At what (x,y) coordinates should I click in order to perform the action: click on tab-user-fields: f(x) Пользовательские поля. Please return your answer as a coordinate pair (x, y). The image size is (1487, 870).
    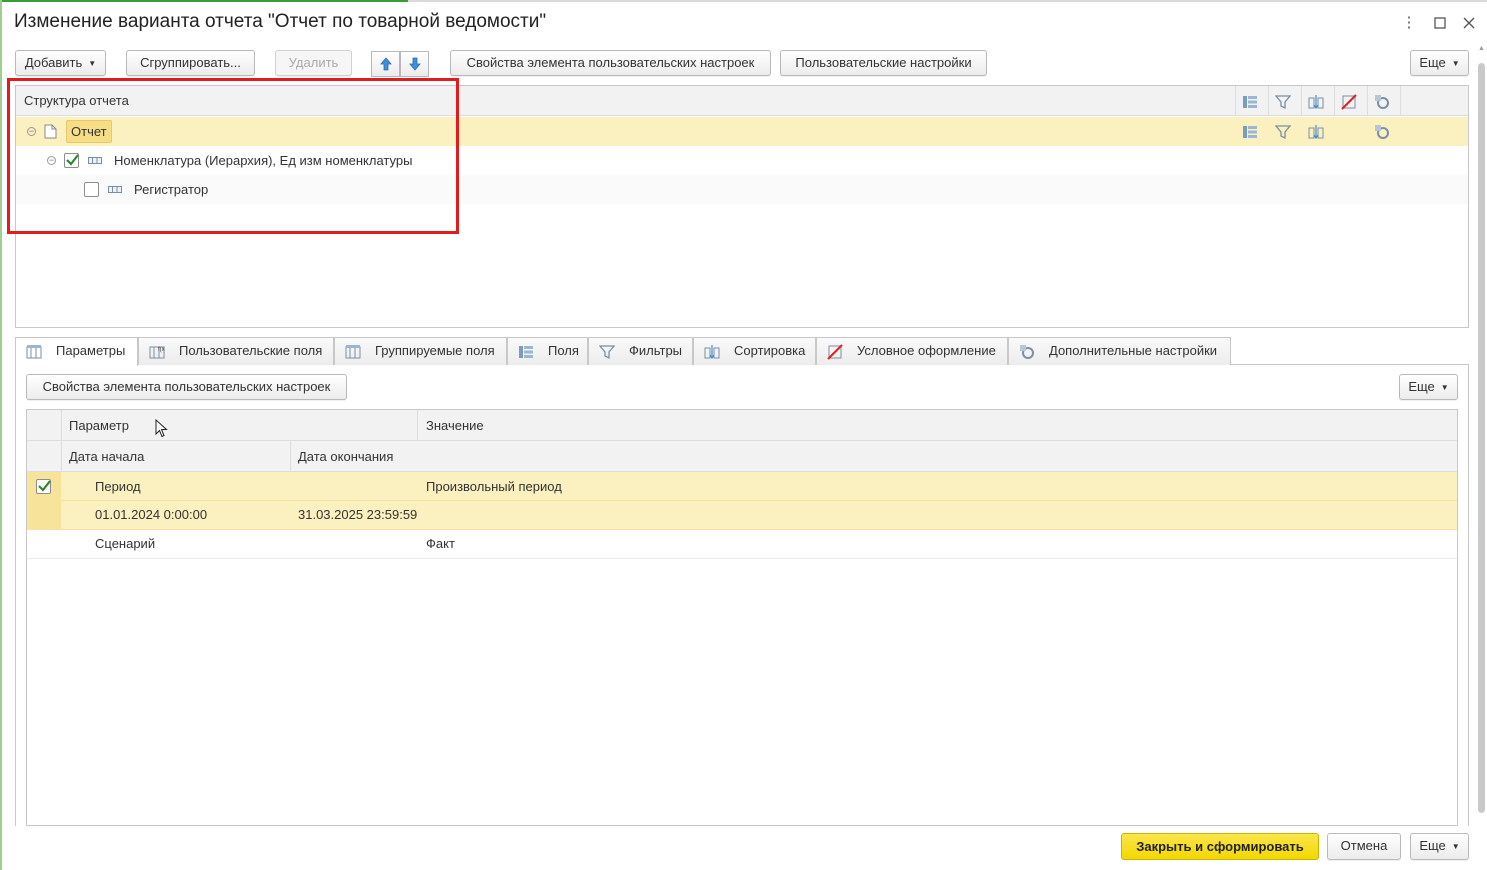
    Looking at the image, I should click on (236, 351).